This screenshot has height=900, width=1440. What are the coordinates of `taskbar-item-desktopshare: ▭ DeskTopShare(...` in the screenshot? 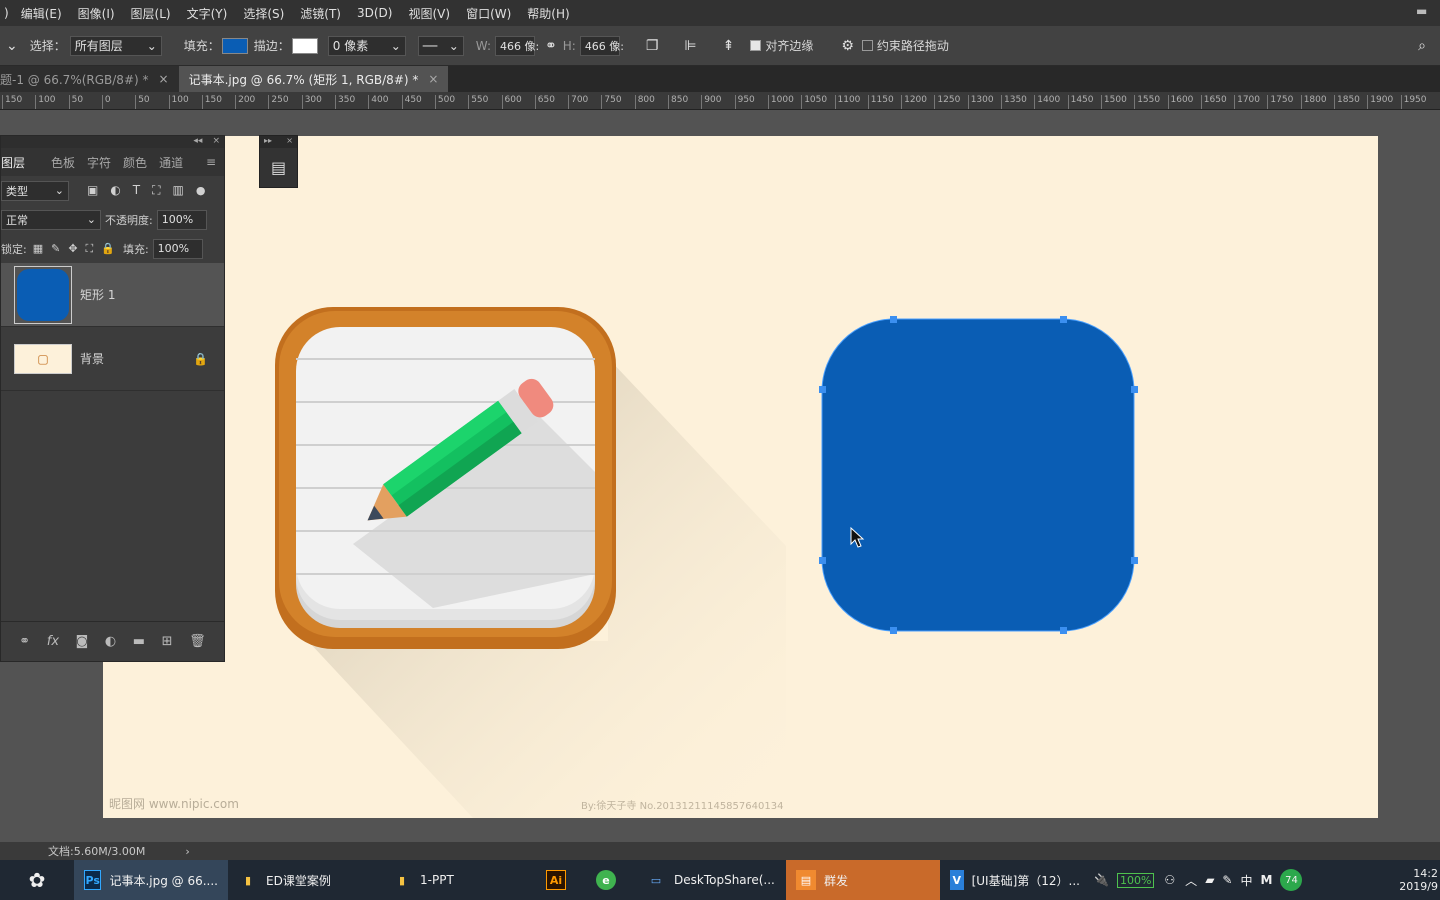 It's located at (711, 880).